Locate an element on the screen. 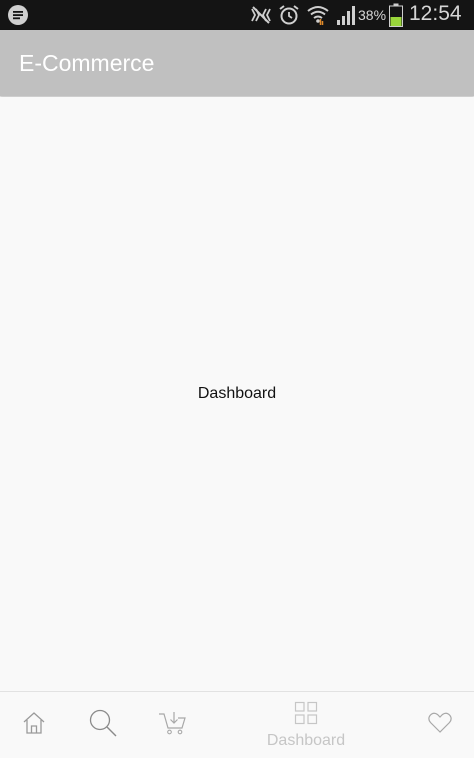  nav-item-dashboard: Dashboard is located at coordinates (306, 725).